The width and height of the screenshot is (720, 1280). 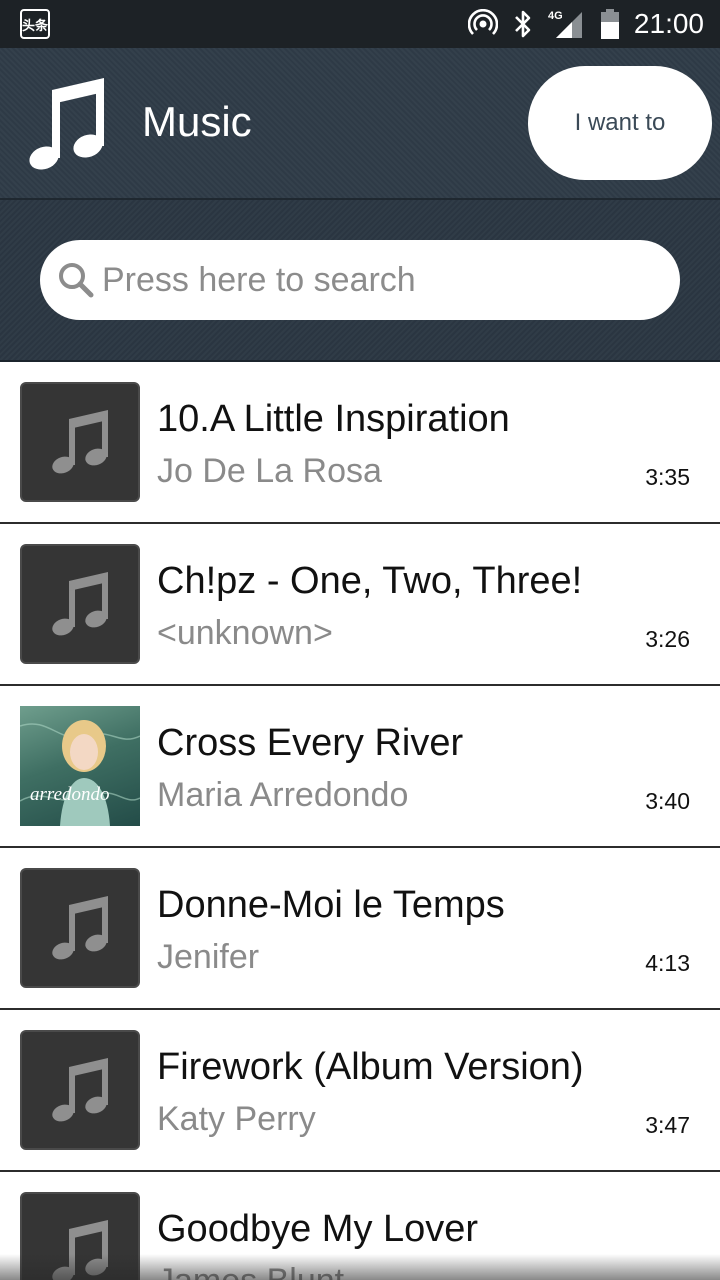 What do you see at coordinates (360, 24) in the screenshot?
I see `status-bar: 头条 4G 21:00` at bounding box center [360, 24].